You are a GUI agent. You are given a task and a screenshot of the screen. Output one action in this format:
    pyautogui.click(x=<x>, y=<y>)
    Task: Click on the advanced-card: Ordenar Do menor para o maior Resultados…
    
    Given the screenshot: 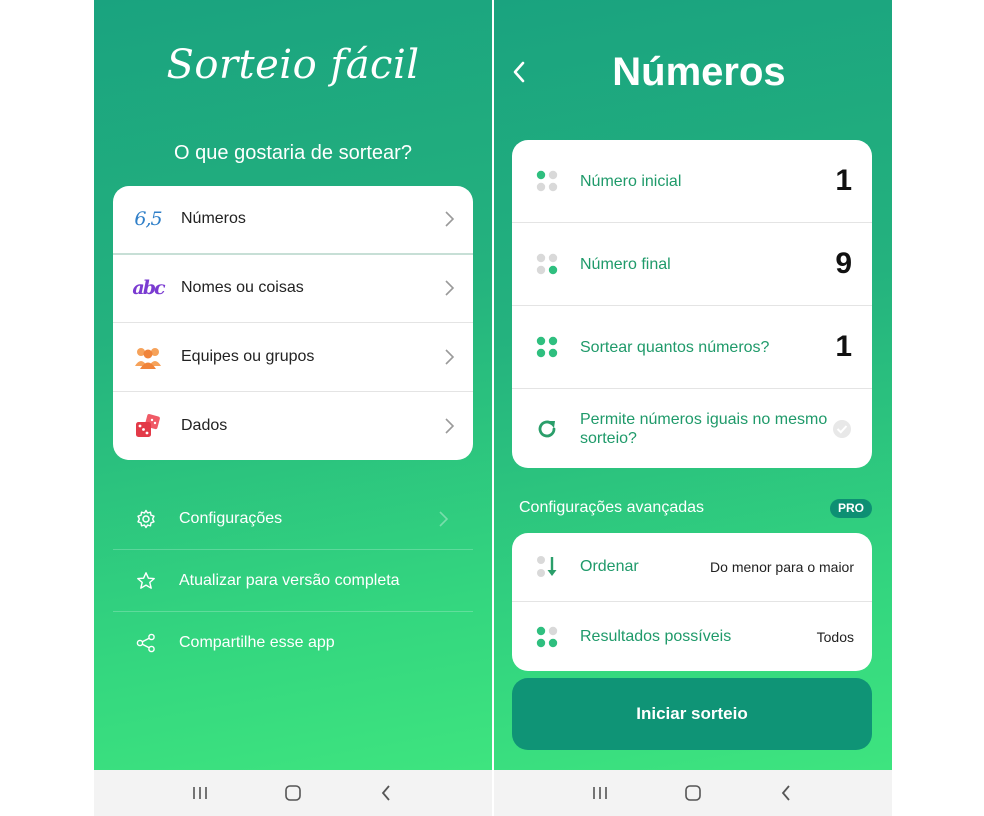 What is the action you would take?
    pyautogui.click(x=692, y=602)
    